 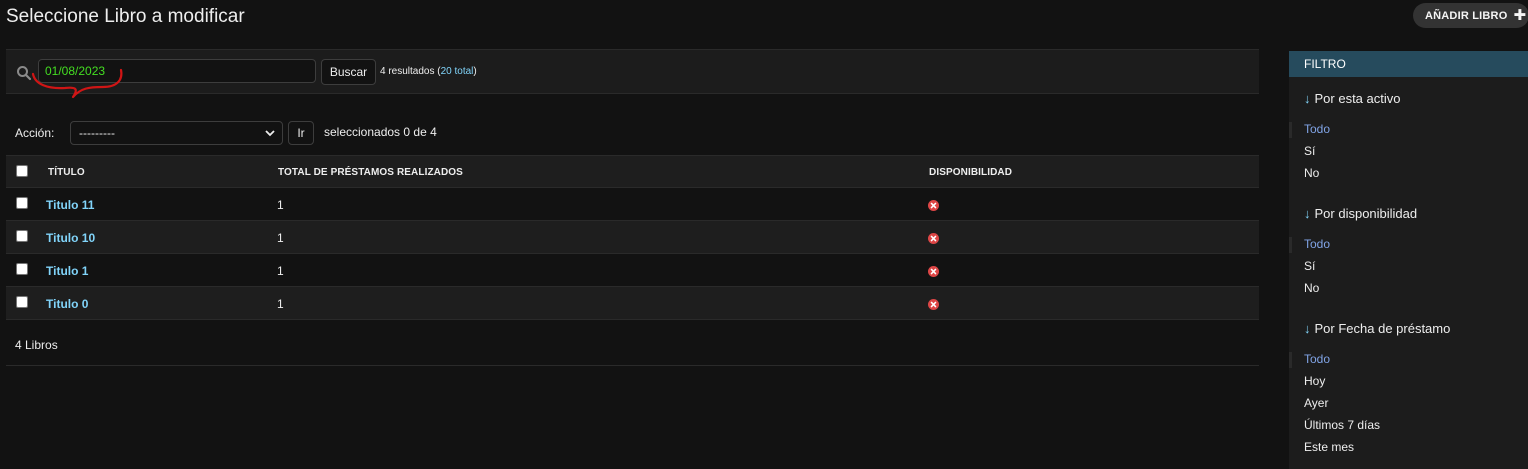 What do you see at coordinates (35, 133) in the screenshot?
I see `action-label: Acción:` at bounding box center [35, 133].